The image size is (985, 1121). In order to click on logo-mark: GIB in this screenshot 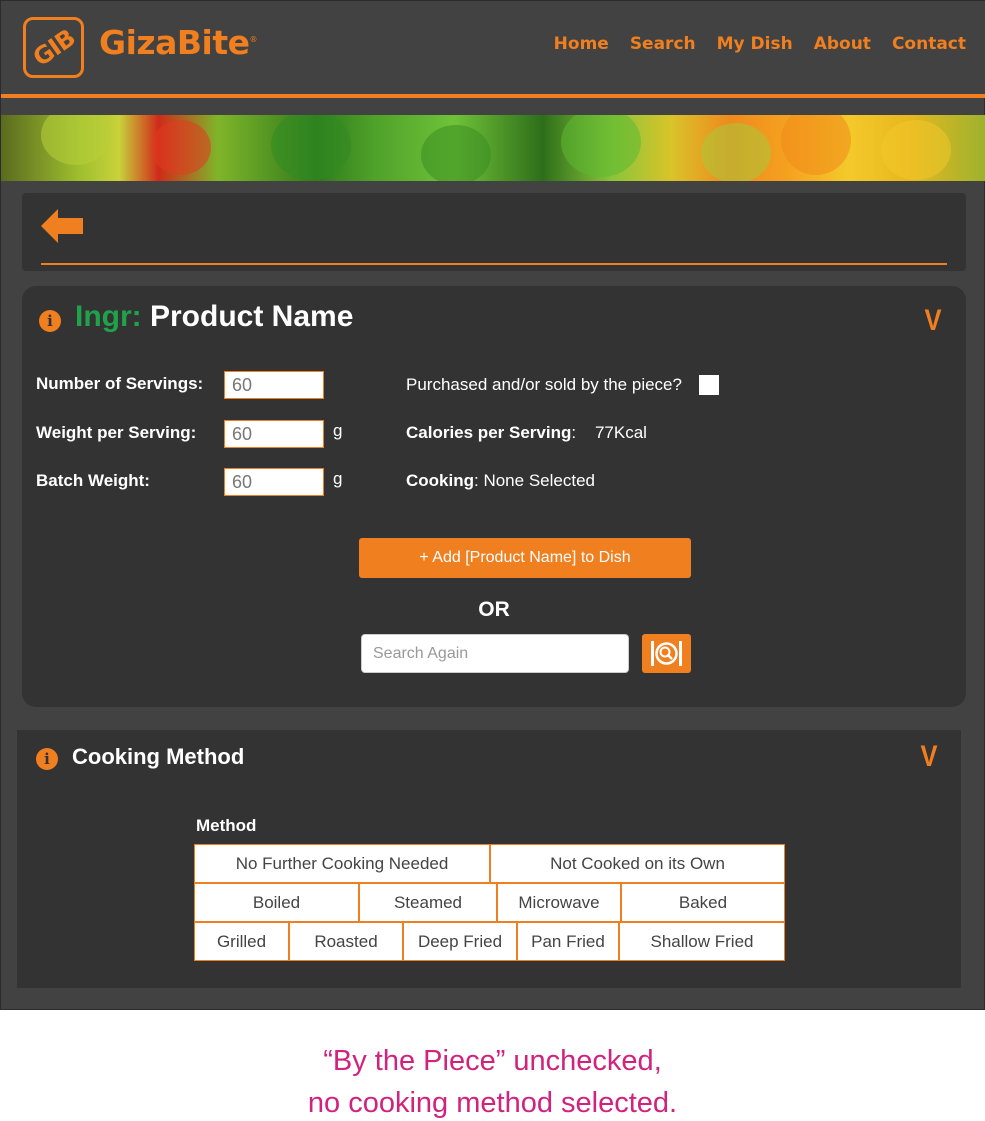, I will do `click(53, 47)`.